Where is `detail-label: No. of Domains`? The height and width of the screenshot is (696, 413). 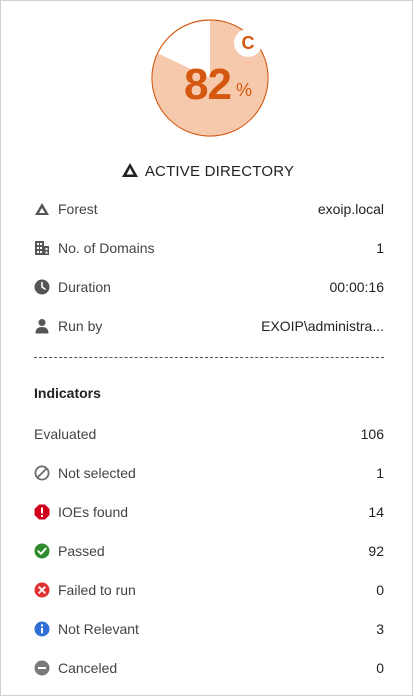
detail-label: No. of Domains is located at coordinates (106, 248).